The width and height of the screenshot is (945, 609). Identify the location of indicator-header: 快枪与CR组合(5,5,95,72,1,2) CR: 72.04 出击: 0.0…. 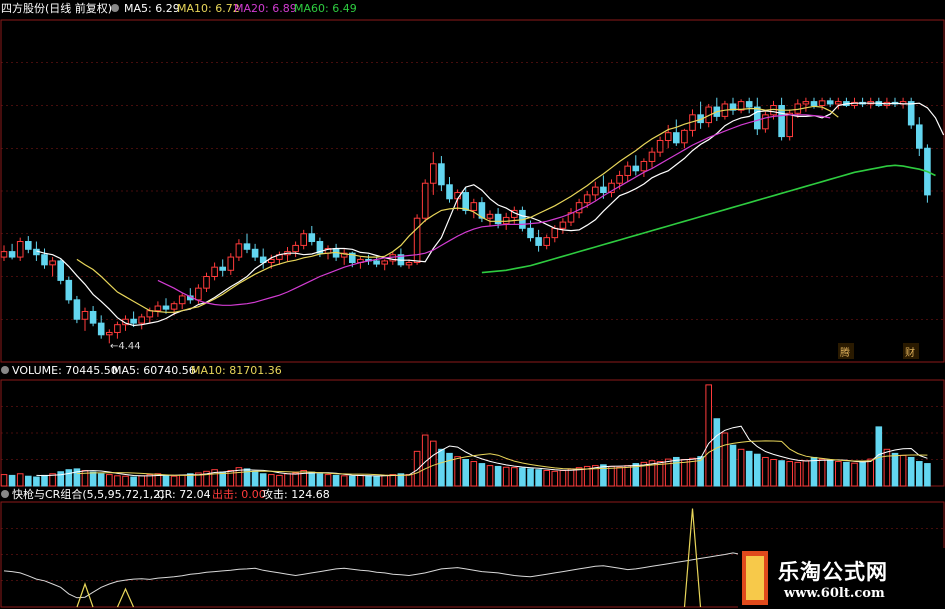
(165, 494).